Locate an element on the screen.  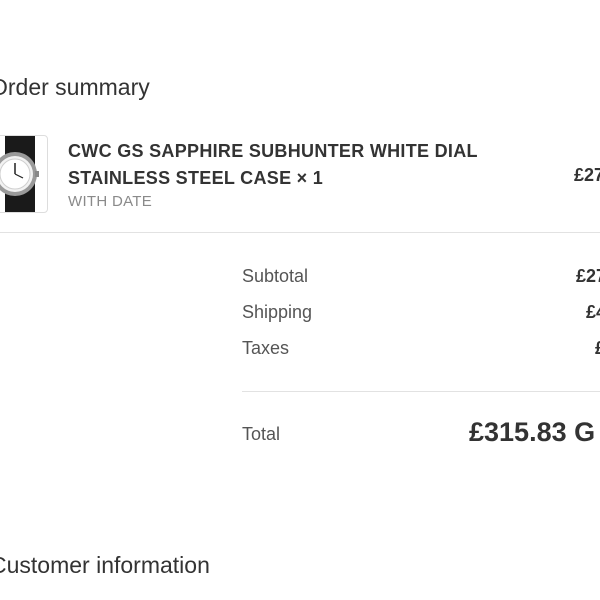
totals-divider is located at coordinates (421, 391).